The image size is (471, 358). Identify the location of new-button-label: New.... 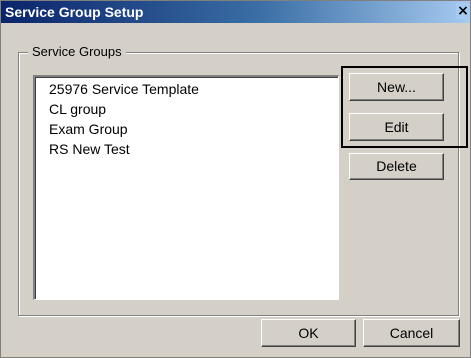
(396, 87).